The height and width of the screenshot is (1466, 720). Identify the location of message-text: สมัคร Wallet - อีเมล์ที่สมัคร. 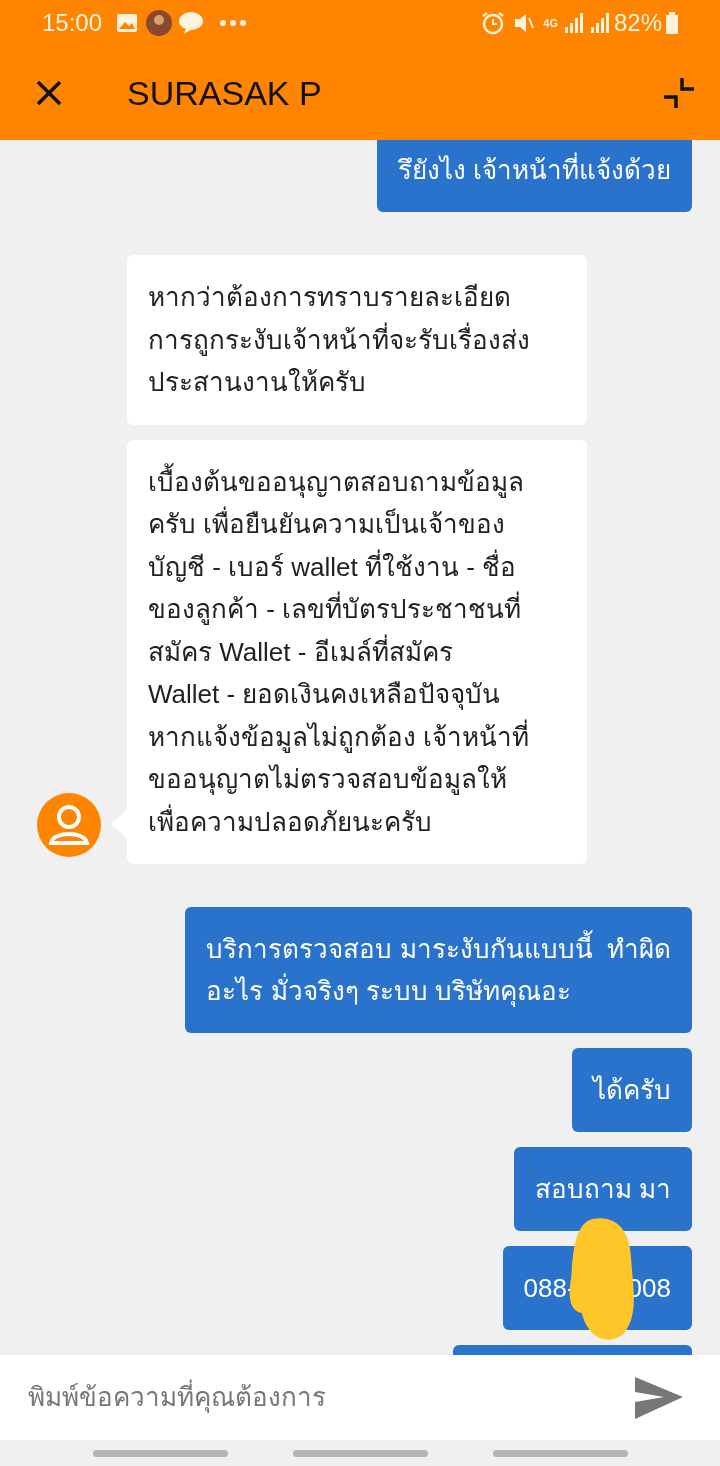
(301, 651).